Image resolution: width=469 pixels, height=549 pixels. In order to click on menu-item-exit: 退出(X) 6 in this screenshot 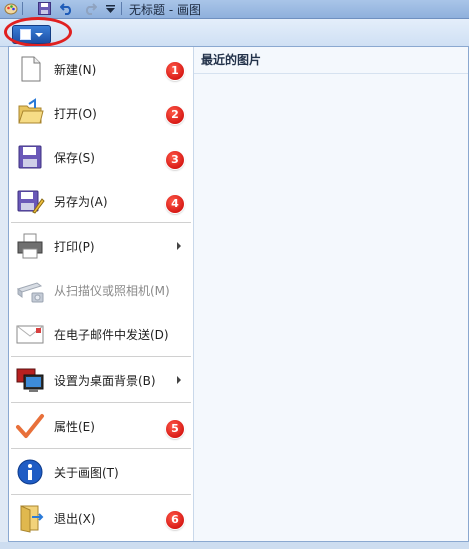, I will do `click(101, 518)`.